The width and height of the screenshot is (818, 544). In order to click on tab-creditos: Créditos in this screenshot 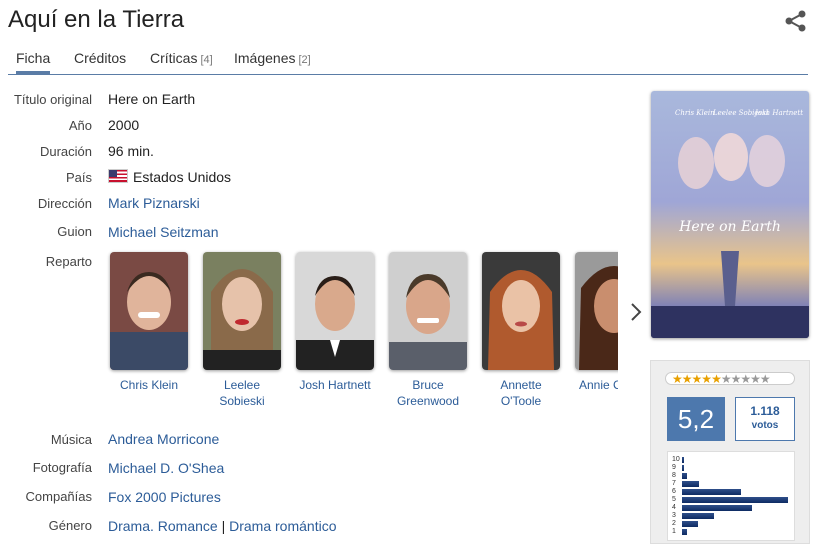, I will do `click(100, 58)`.